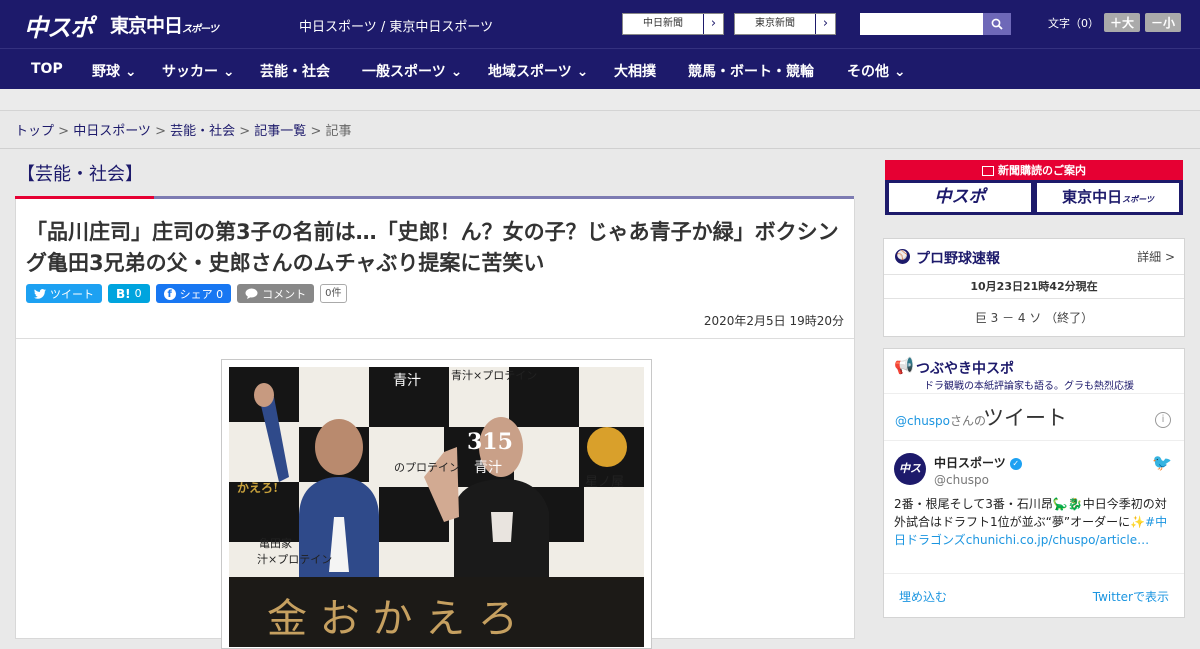 The width and height of the screenshot is (1200, 649). Describe the element at coordinates (333, 293) in the screenshot. I see `comment-count: 0件` at that location.